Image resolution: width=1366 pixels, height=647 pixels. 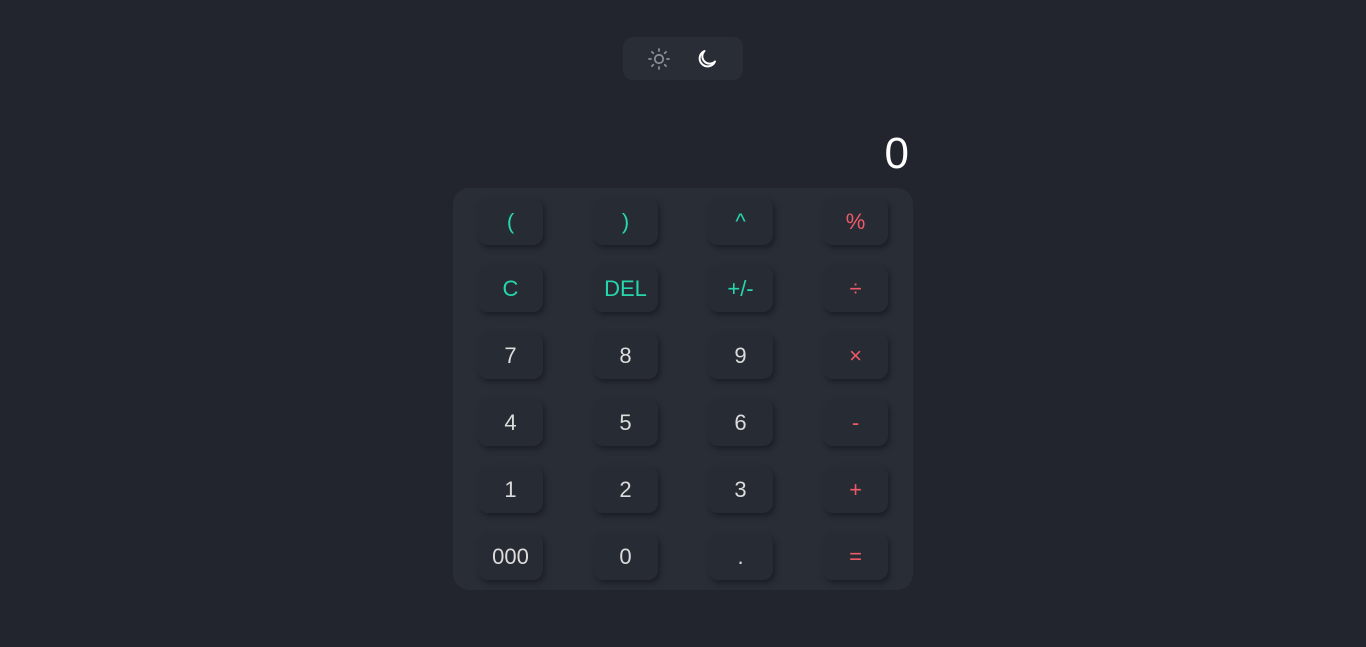 I want to click on digit-9-button: 9, so click(x=740, y=355).